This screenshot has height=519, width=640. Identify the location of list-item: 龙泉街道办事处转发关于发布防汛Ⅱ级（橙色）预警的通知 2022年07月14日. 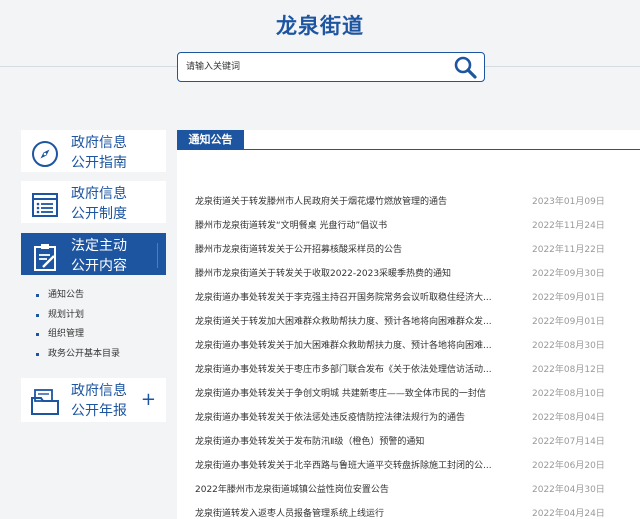
(408, 441).